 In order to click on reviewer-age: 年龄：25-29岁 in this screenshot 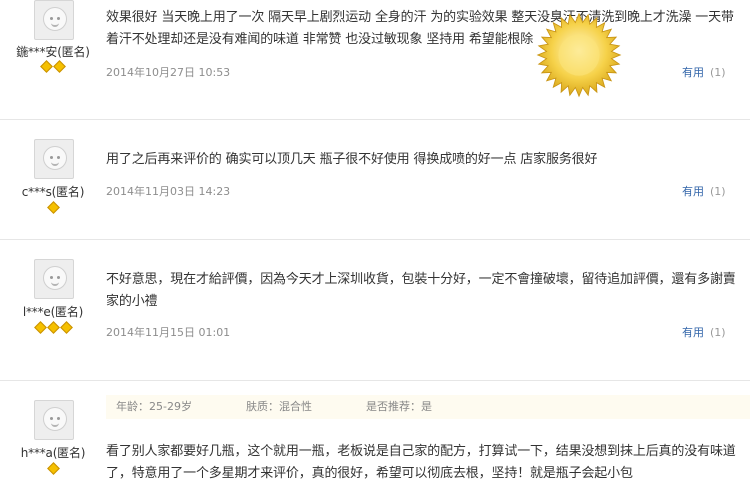, I will do `click(154, 406)`.